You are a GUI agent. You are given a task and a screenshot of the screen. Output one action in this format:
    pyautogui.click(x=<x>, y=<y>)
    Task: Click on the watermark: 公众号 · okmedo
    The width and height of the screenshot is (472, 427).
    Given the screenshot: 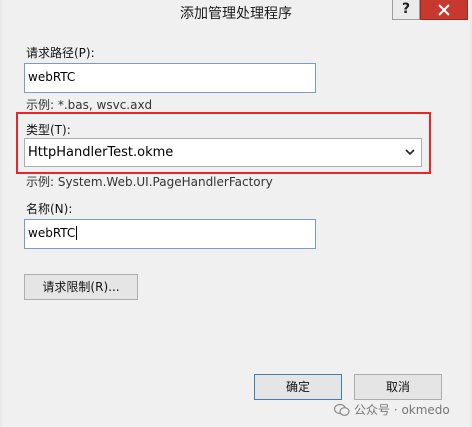 What is the action you would take?
    pyautogui.click(x=392, y=409)
    